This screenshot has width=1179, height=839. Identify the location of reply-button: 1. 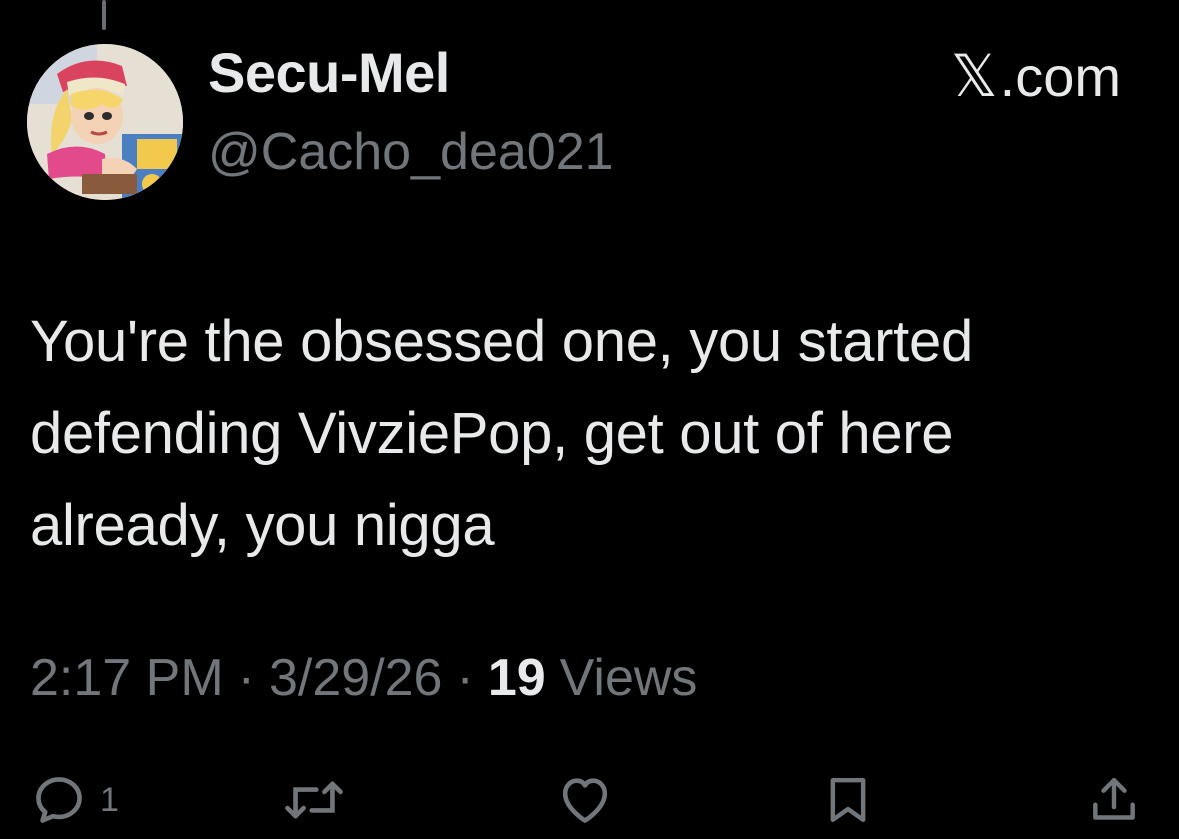
(74, 800).